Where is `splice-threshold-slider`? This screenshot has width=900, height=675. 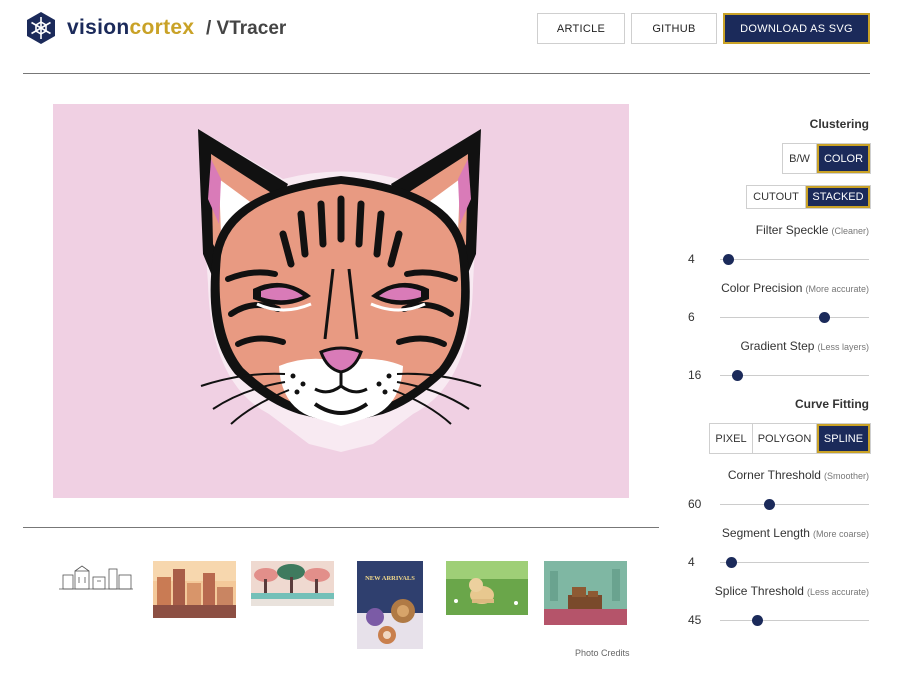
splice-threshold-slider is located at coordinates (794, 620).